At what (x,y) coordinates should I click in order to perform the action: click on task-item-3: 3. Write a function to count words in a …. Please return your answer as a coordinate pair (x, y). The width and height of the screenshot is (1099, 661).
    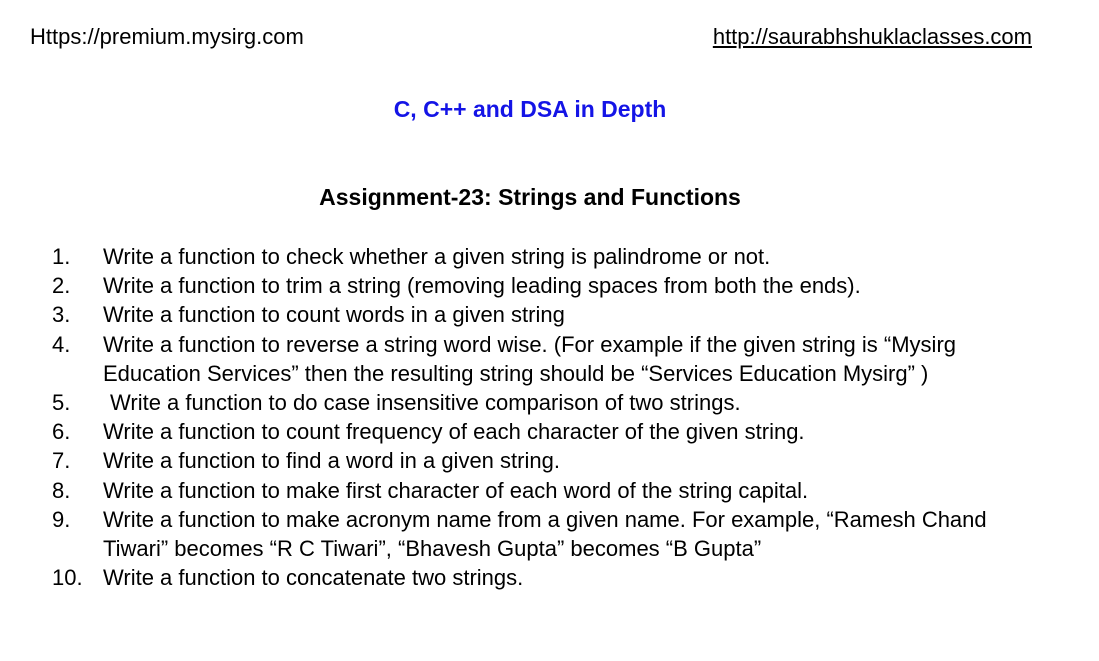
    Looking at the image, I should click on (547, 314).